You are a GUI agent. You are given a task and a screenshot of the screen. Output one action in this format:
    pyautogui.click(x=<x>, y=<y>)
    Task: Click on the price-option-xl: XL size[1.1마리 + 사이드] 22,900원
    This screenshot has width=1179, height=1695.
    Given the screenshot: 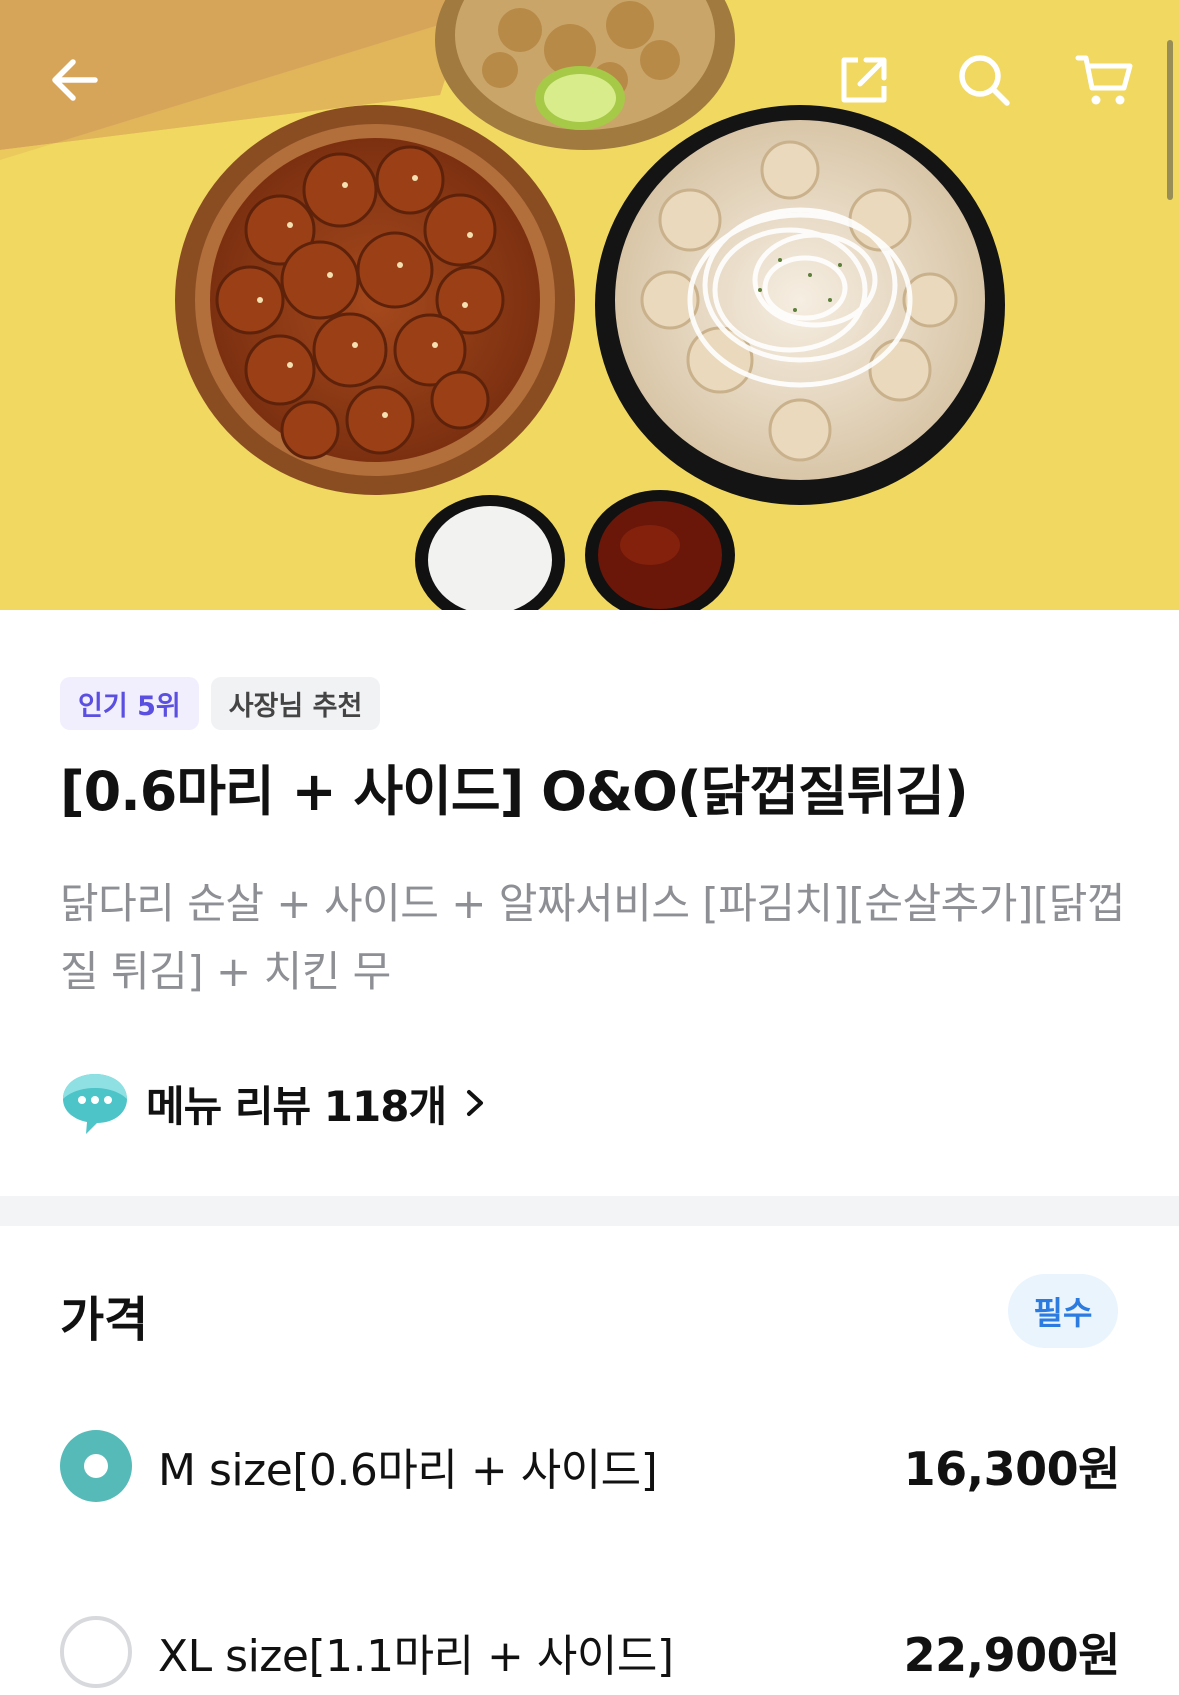 What is the action you would take?
    pyautogui.click(x=590, y=1652)
    